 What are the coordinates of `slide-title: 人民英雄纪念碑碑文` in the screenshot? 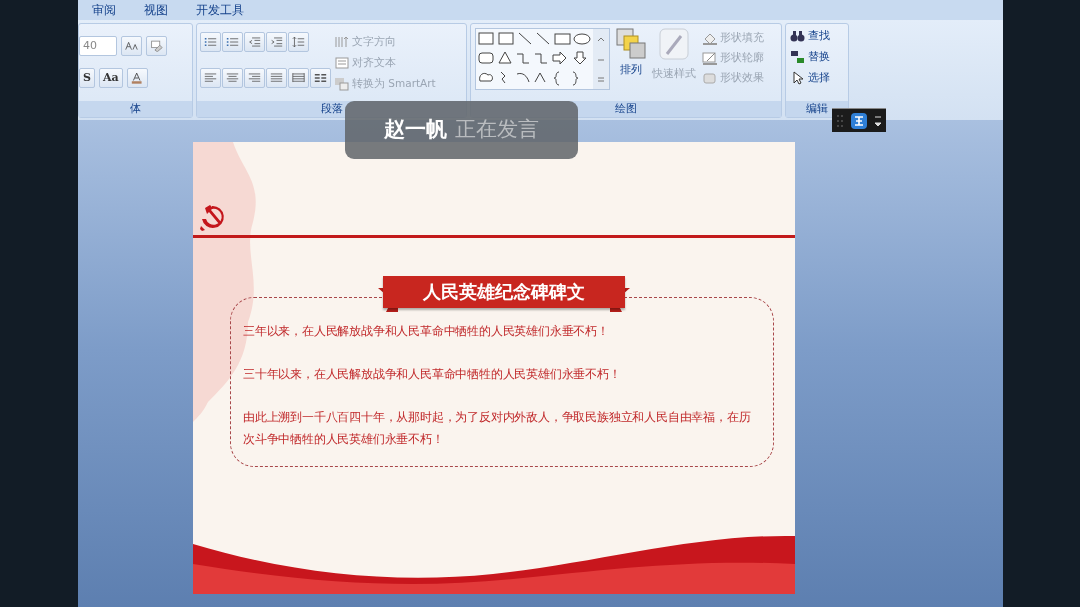 It's located at (504, 292).